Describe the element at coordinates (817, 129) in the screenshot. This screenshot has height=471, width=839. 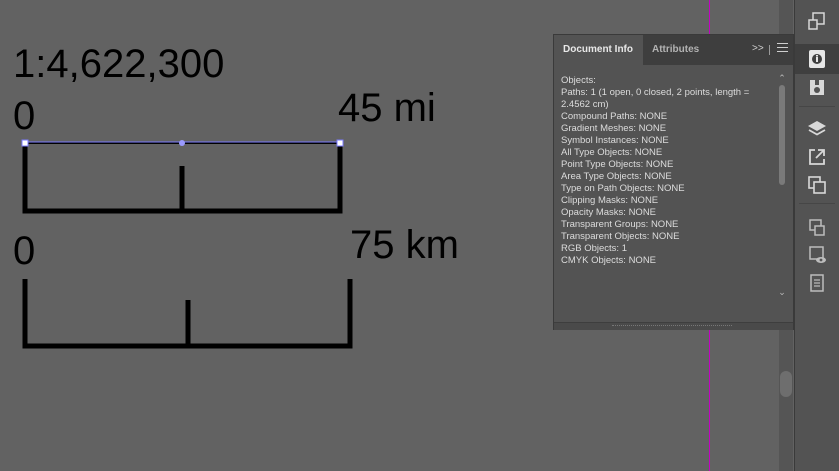
I see `layers-icon` at that location.